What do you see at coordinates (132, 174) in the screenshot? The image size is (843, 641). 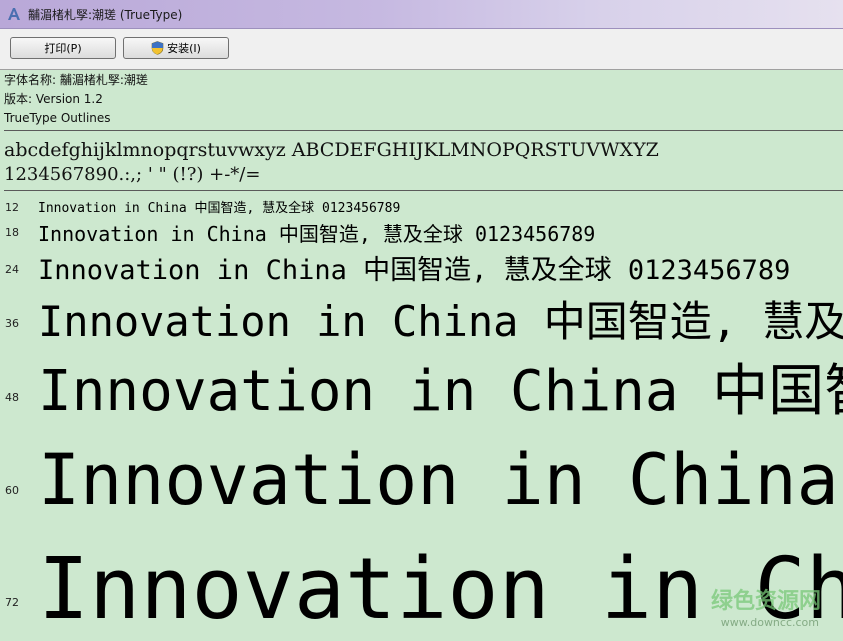 I see `charset-digits-symbols: 1234567890.:,; ' " (!?) +-*/=` at bounding box center [132, 174].